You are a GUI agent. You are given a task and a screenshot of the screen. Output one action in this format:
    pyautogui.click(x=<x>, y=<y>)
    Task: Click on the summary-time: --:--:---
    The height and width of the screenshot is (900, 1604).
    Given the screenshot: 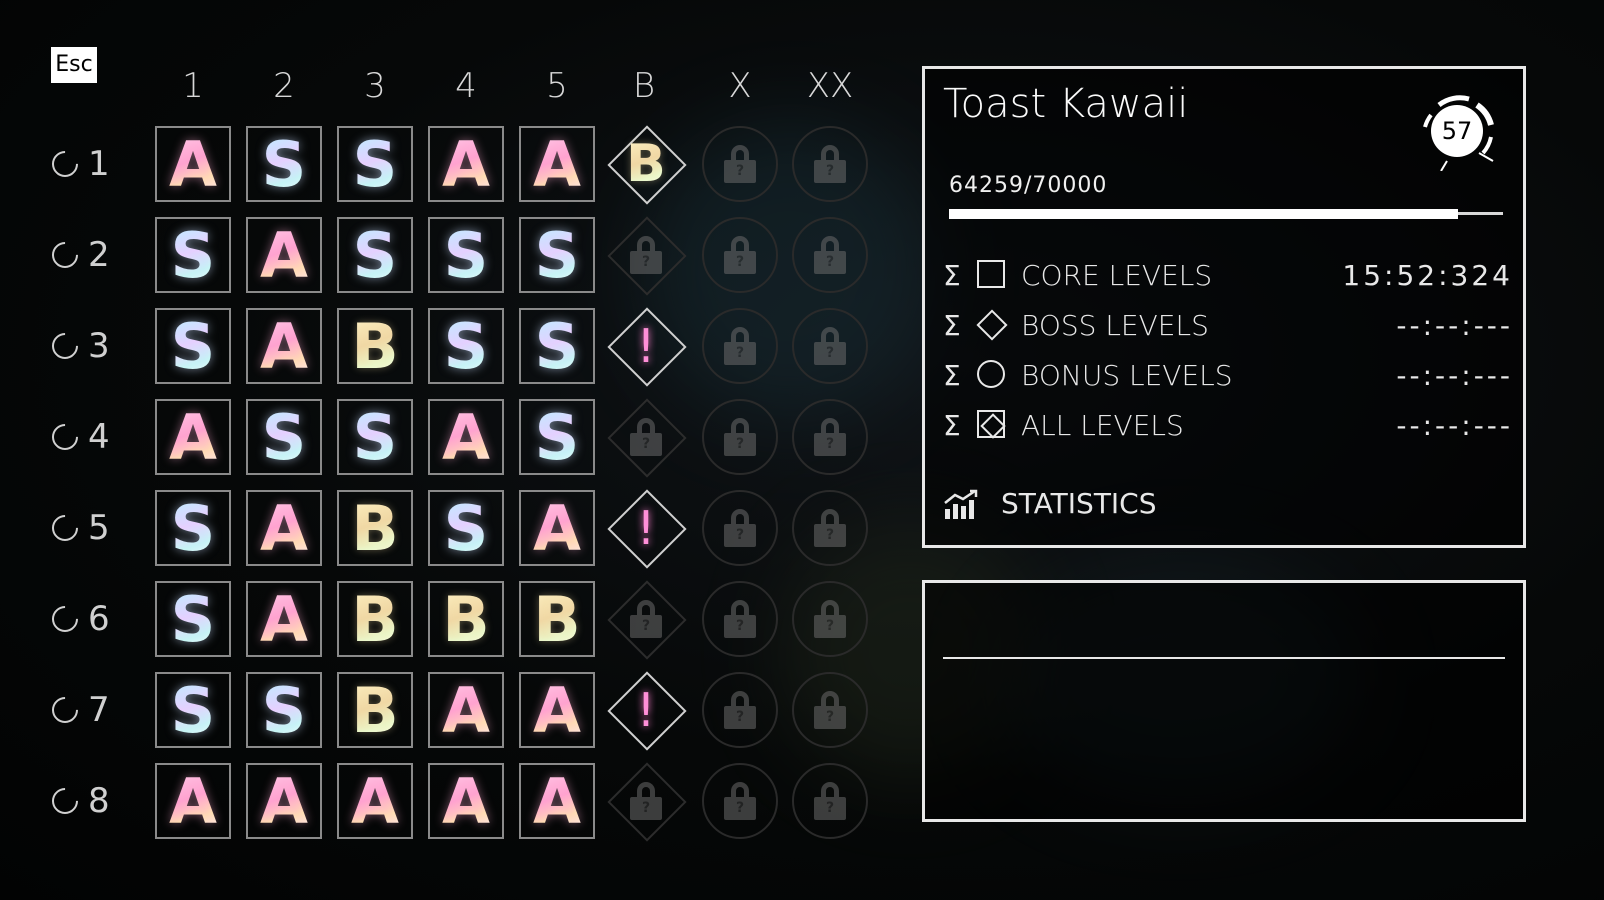 What is the action you would take?
    pyautogui.click(x=1454, y=375)
    